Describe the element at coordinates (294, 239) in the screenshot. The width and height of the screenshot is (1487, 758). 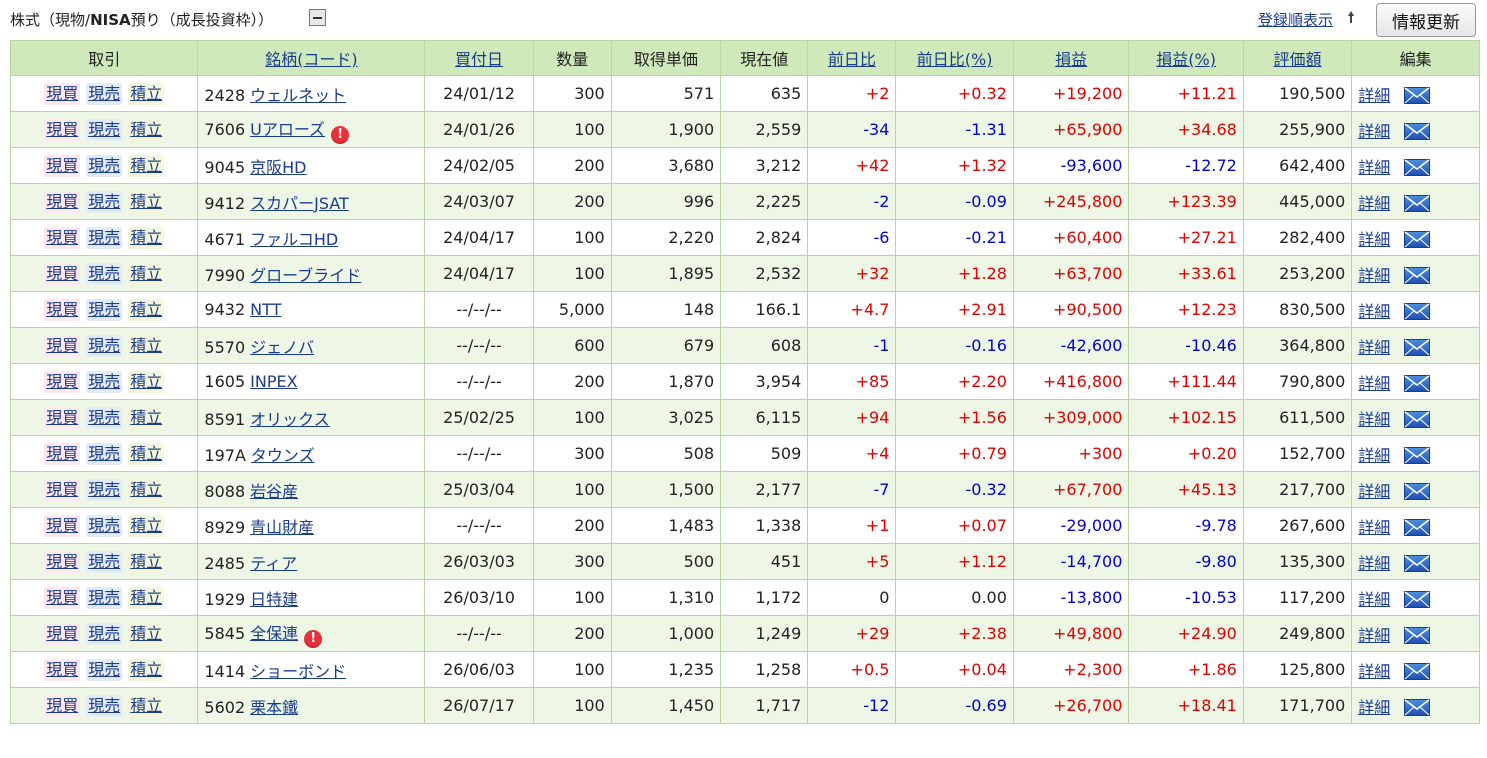
I see `stock-name-link: ファルコHD` at that location.